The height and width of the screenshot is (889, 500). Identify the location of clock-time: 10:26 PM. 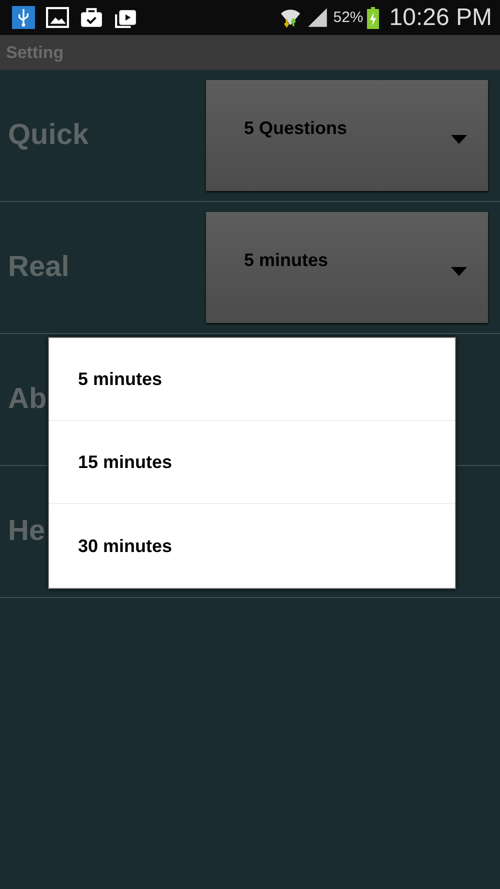
(440, 18).